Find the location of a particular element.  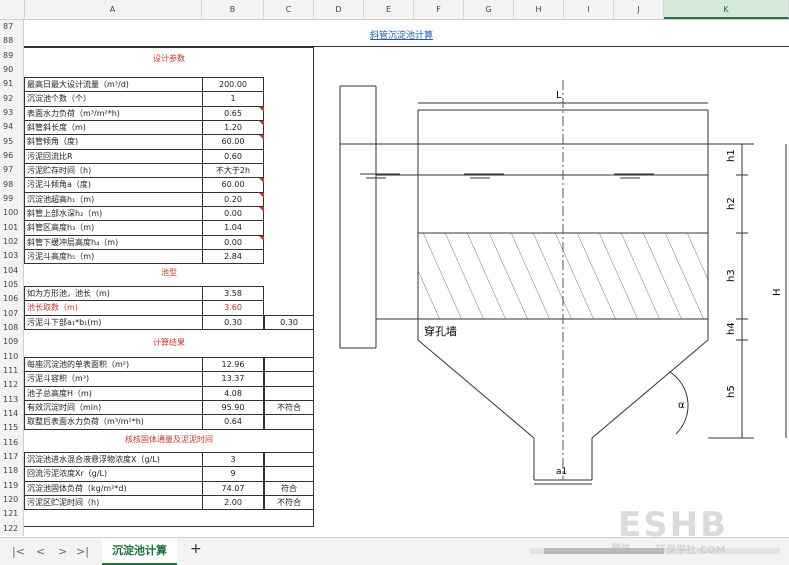

param-value: 200.00 is located at coordinates (233, 85).